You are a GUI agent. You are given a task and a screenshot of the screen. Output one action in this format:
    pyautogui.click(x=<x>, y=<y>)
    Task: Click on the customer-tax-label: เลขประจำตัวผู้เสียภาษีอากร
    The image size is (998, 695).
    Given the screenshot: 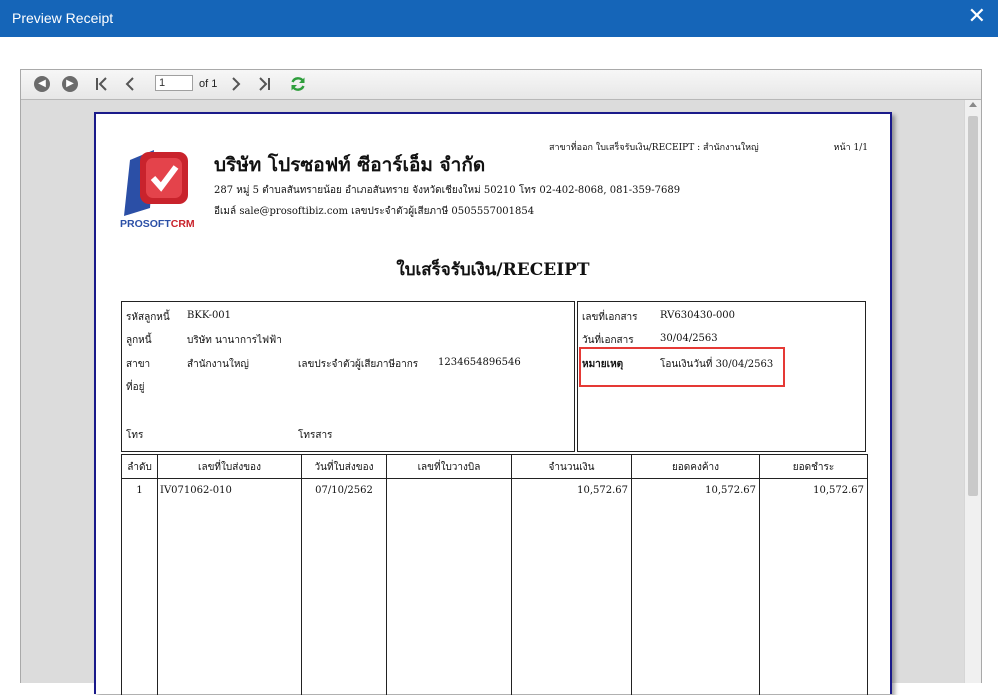 What is the action you would take?
    pyautogui.click(x=358, y=364)
    